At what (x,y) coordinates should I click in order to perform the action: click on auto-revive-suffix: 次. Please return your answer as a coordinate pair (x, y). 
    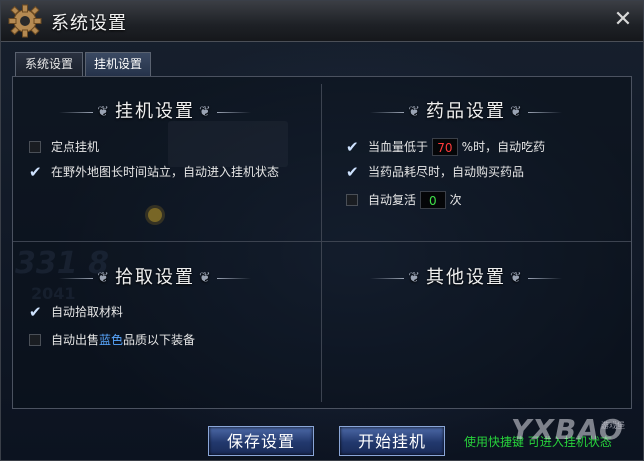
    Looking at the image, I should click on (455, 200).